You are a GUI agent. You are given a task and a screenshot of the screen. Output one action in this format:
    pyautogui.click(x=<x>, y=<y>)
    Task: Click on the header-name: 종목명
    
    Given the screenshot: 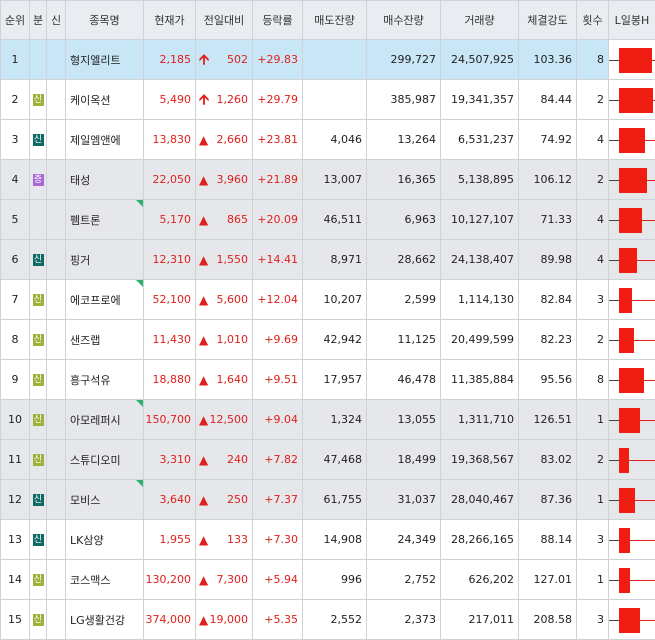 What is the action you would take?
    pyautogui.click(x=104, y=20)
    